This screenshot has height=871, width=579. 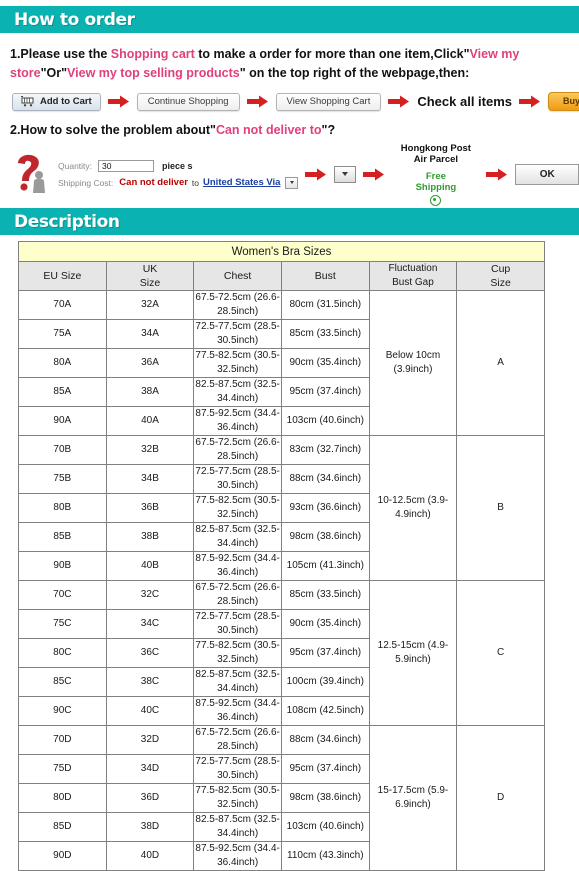 What do you see at coordinates (325, 421) in the screenshot?
I see `cell-bust: 103cm (40.6inch)` at bounding box center [325, 421].